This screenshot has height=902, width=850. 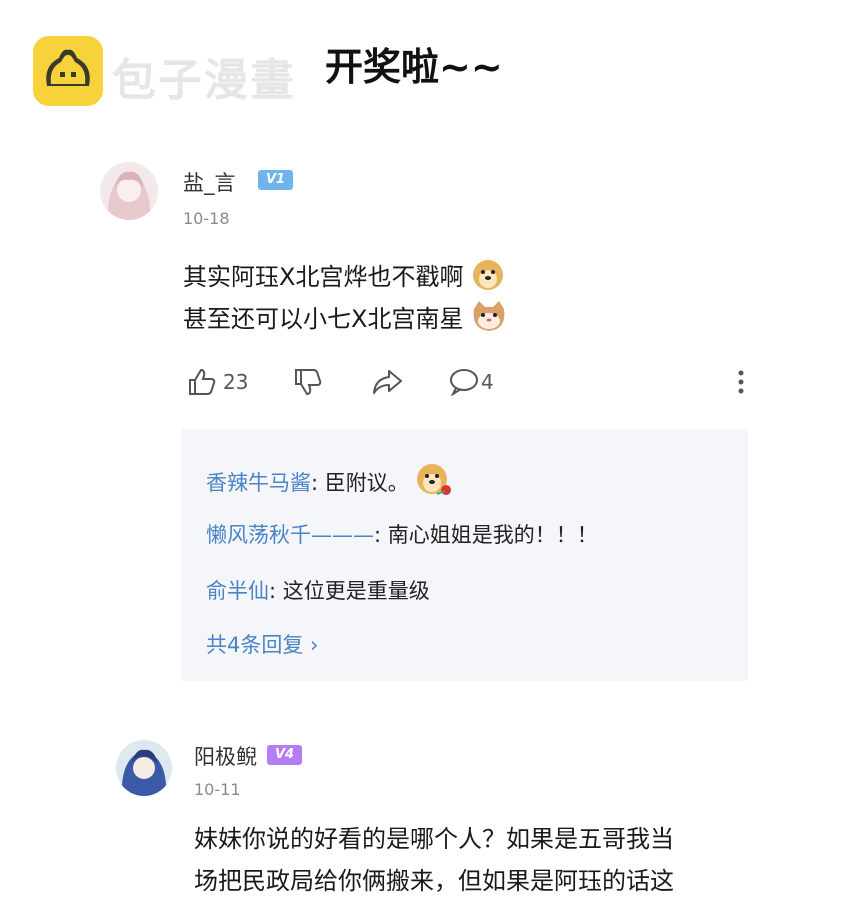 What do you see at coordinates (290, 535) in the screenshot?
I see `reply-author: 懒风荡秋千———` at bounding box center [290, 535].